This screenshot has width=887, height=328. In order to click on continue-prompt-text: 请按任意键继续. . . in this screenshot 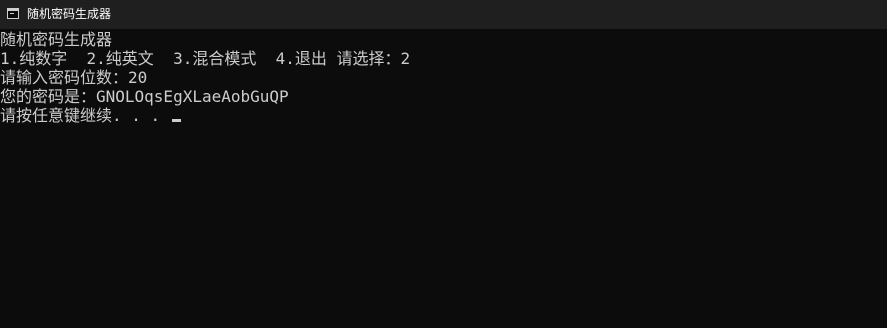, I will do `click(85, 115)`.